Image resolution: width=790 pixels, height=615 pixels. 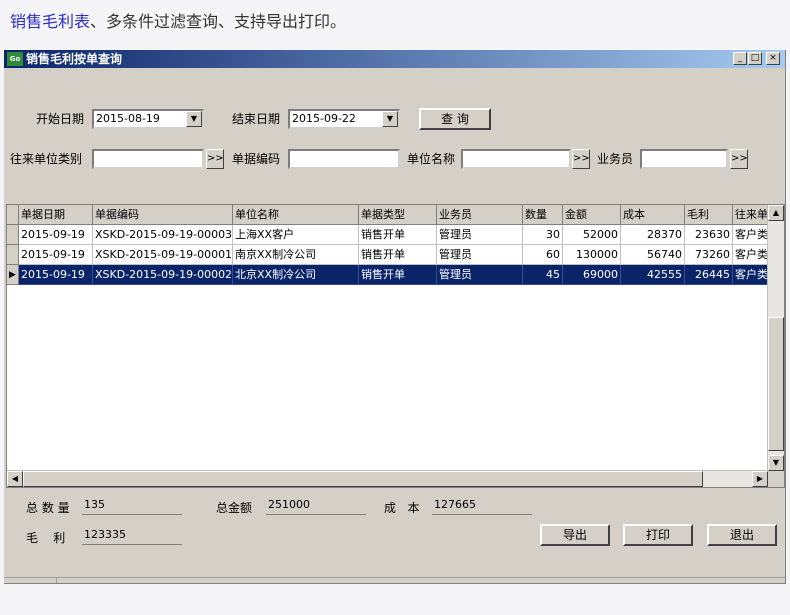 I want to click on col-header-unit-name: 单位名称, so click(x=296, y=215).